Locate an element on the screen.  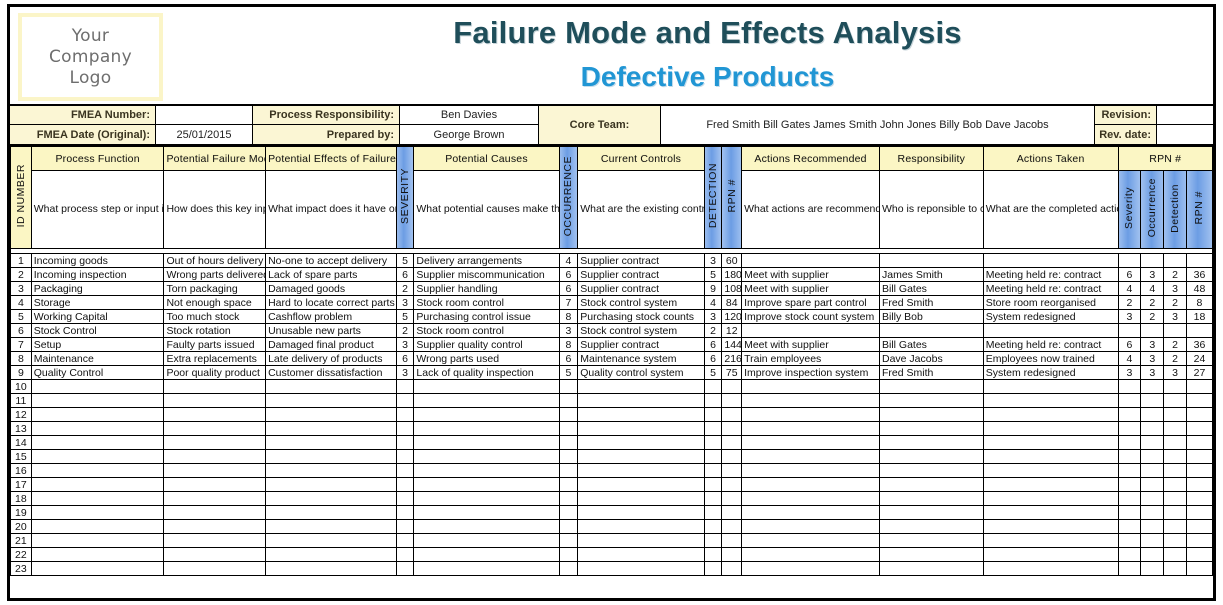
cell-controls: Stock control system is located at coordinates (641, 302).